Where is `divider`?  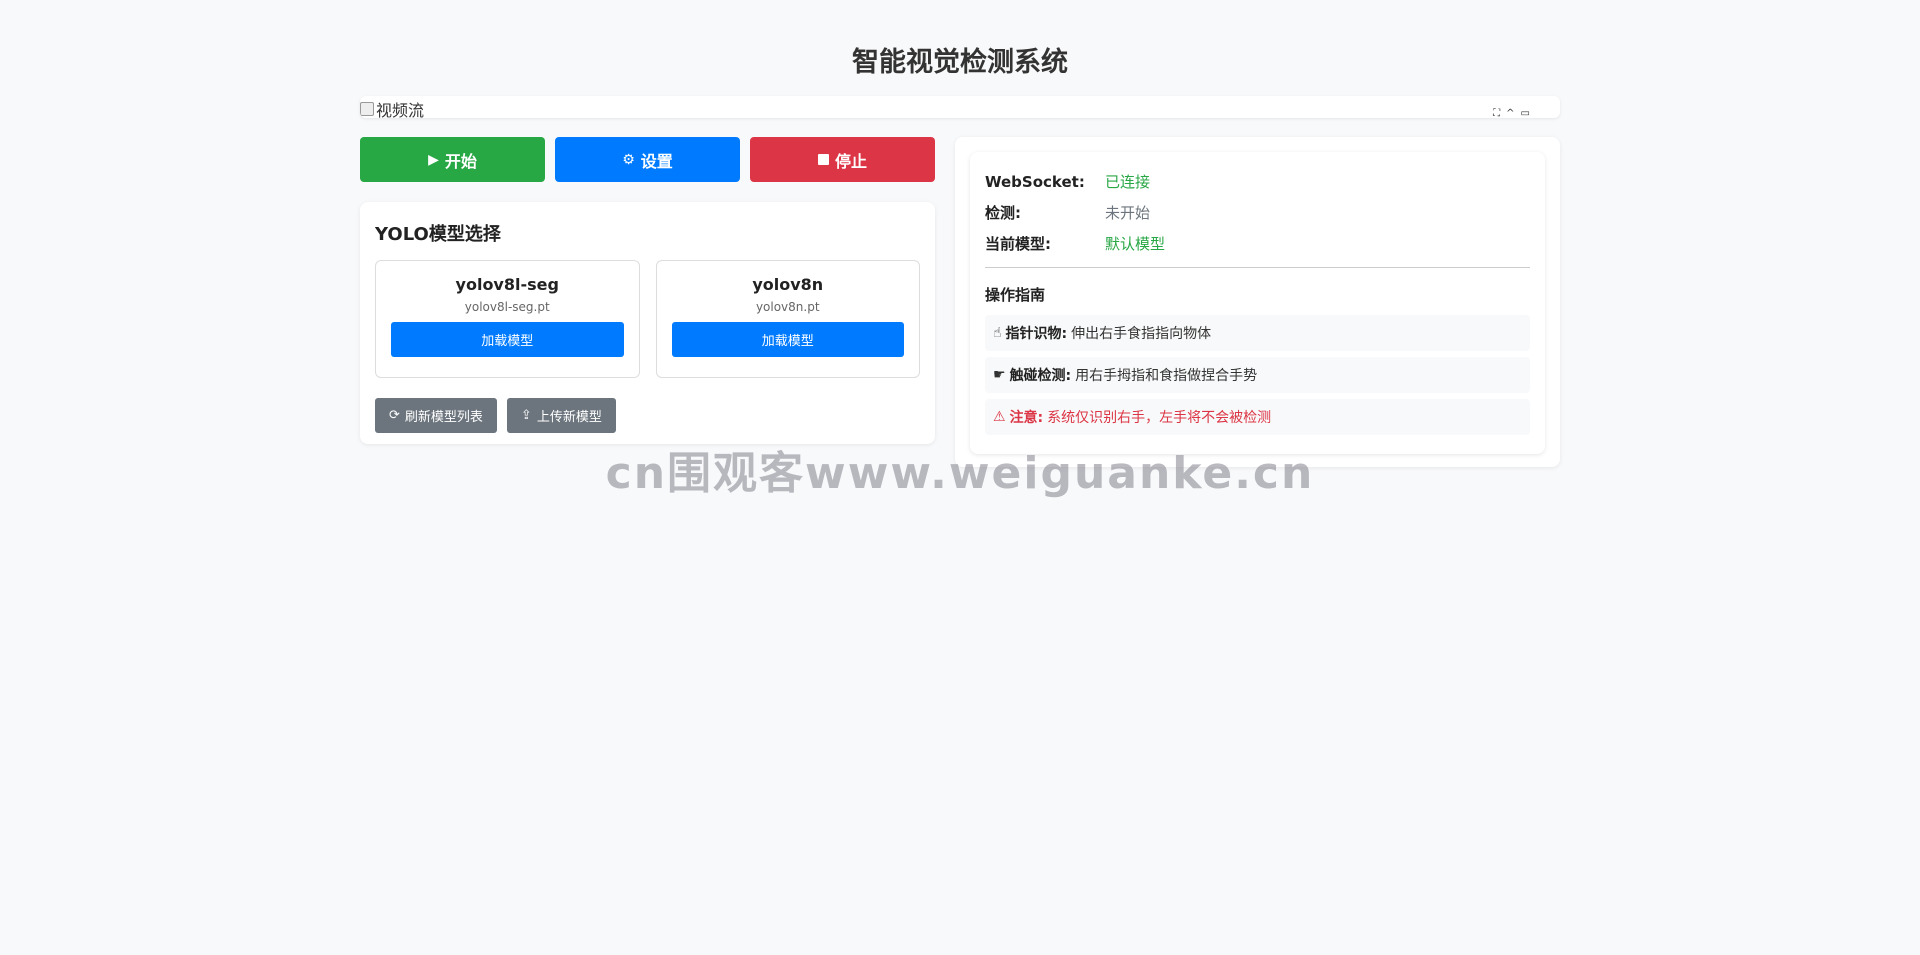 divider is located at coordinates (1257, 267).